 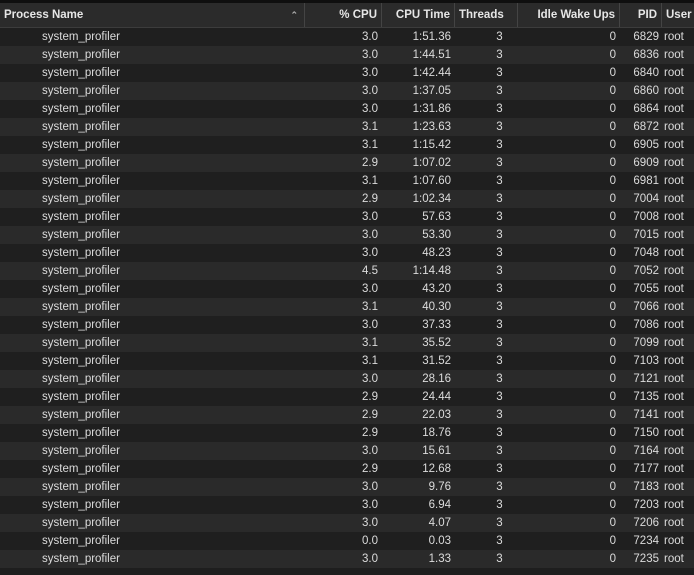 What do you see at coordinates (646, 163) in the screenshot?
I see `cell-pid: 6909` at bounding box center [646, 163].